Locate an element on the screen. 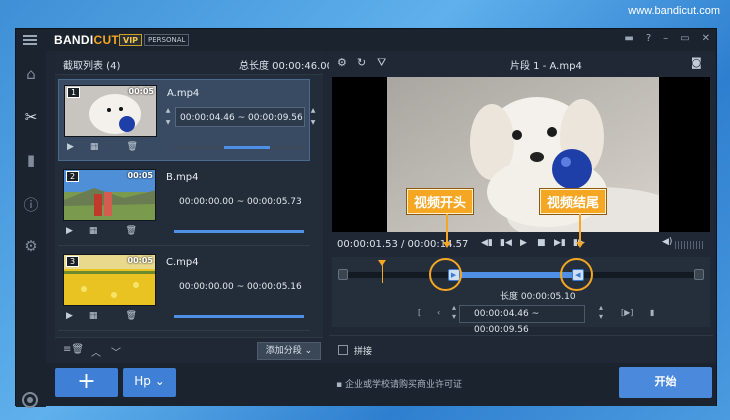 The height and width of the screenshot is (420, 730). merge-label: 拼接 is located at coordinates (363, 352).